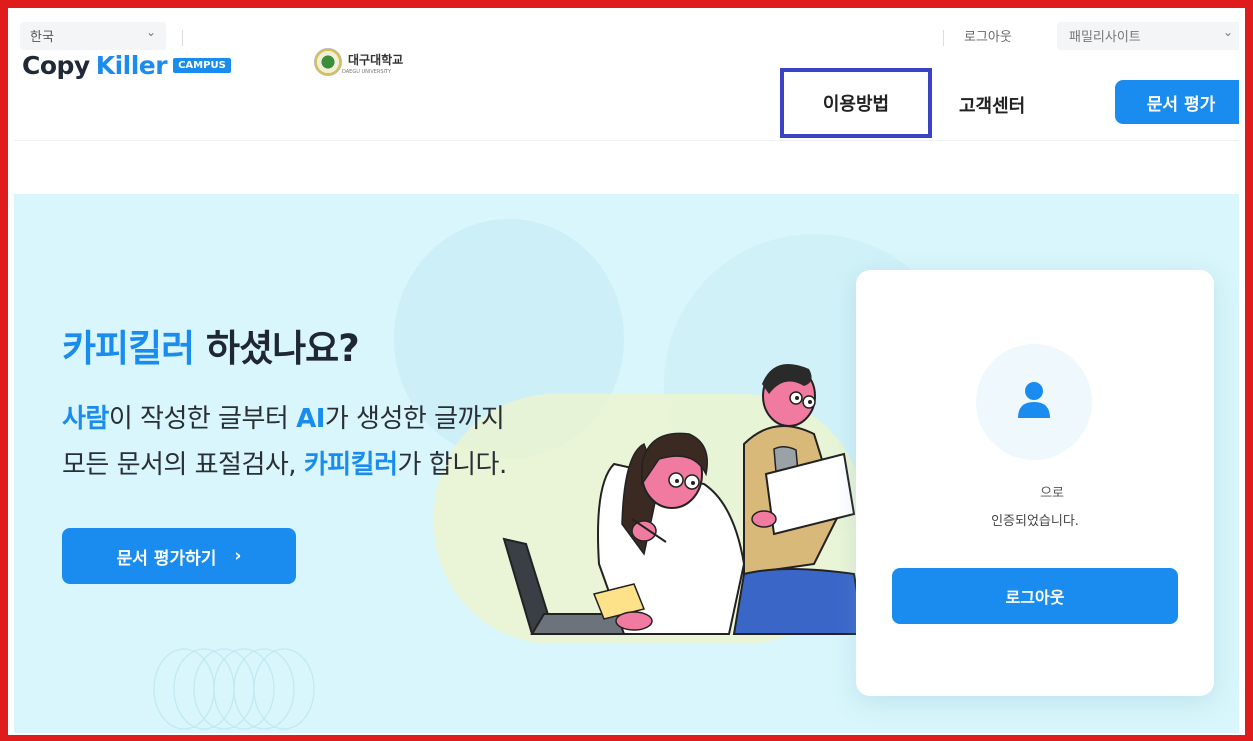  What do you see at coordinates (85, 419) in the screenshot?
I see `hero-accent: 사람` at bounding box center [85, 419].